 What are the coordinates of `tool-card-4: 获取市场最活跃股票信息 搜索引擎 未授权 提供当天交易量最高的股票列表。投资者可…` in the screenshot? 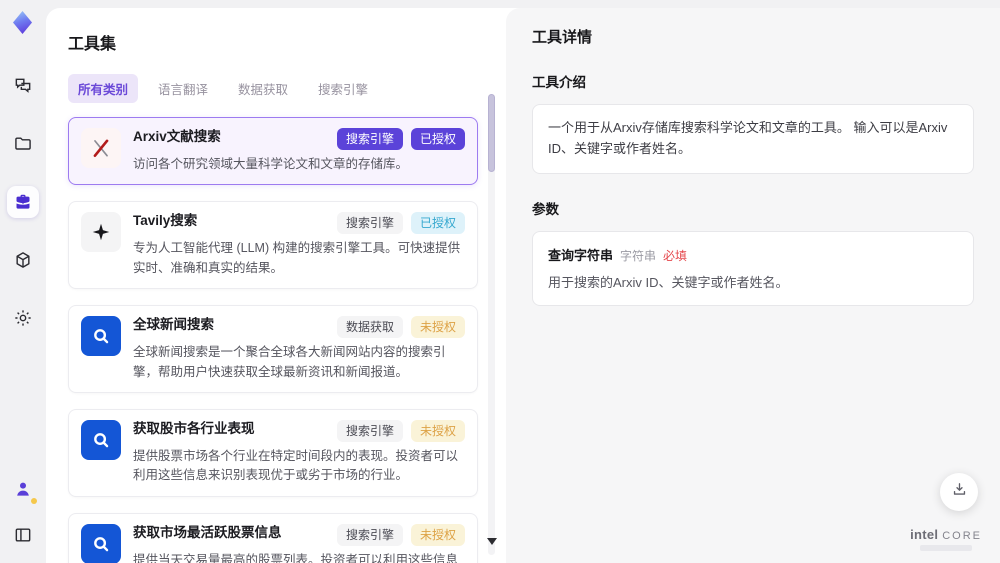 It's located at (273, 537).